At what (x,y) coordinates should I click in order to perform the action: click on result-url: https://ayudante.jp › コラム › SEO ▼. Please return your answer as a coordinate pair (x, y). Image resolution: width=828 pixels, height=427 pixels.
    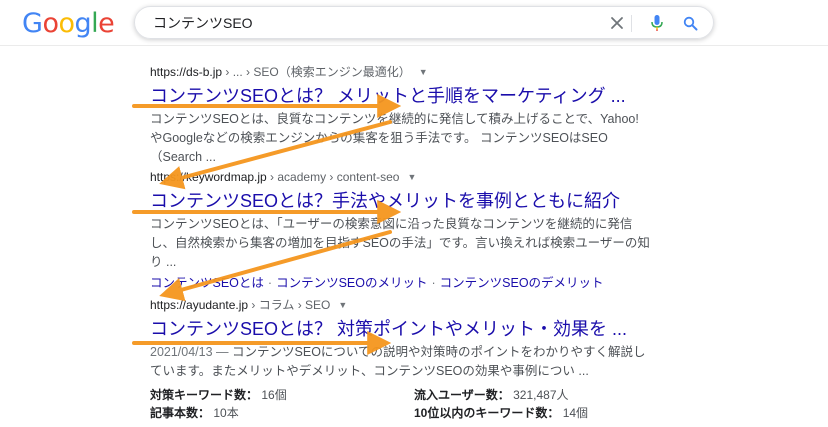
    Looking at the image, I should click on (410, 305).